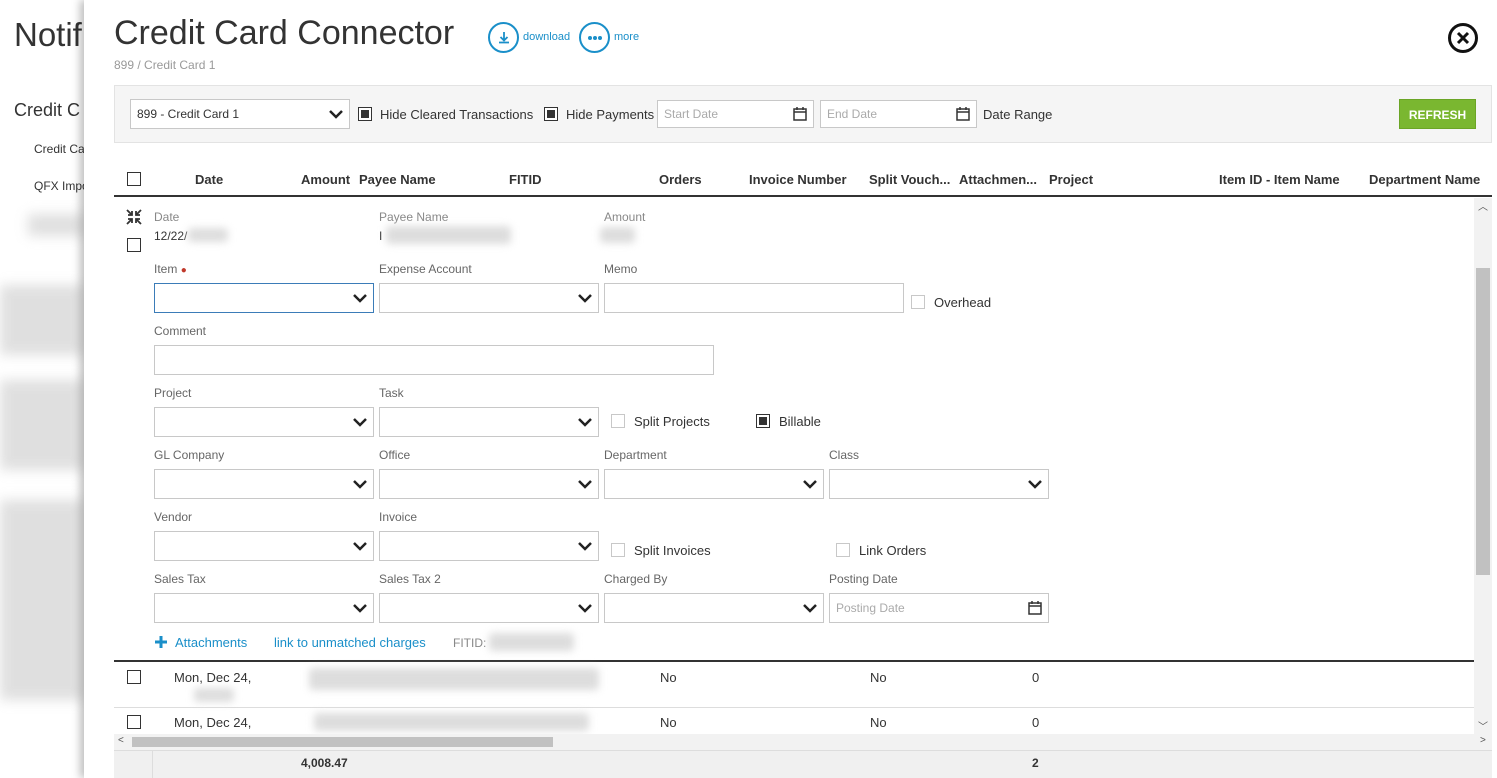 This screenshot has width=1497, height=778. I want to click on column-header-fitid: FITID, so click(525, 179).